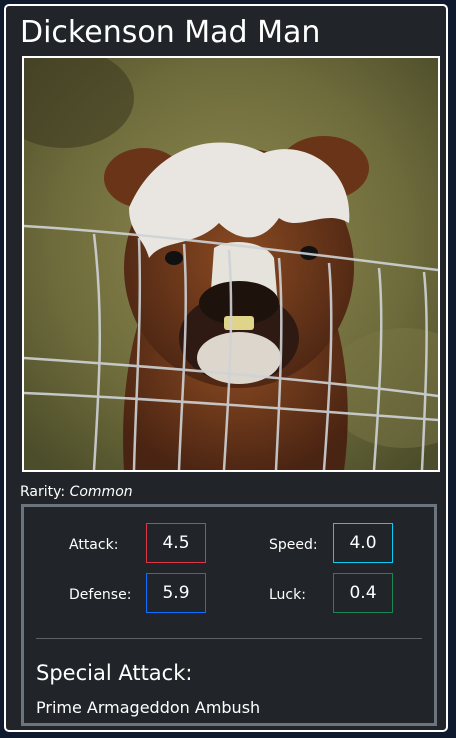 The height and width of the screenshot is (738, 456). What do you see at coordinates (293, 545) in the screenshot?
I see `speed-label: Speed:` at bounding box center [293, 545].